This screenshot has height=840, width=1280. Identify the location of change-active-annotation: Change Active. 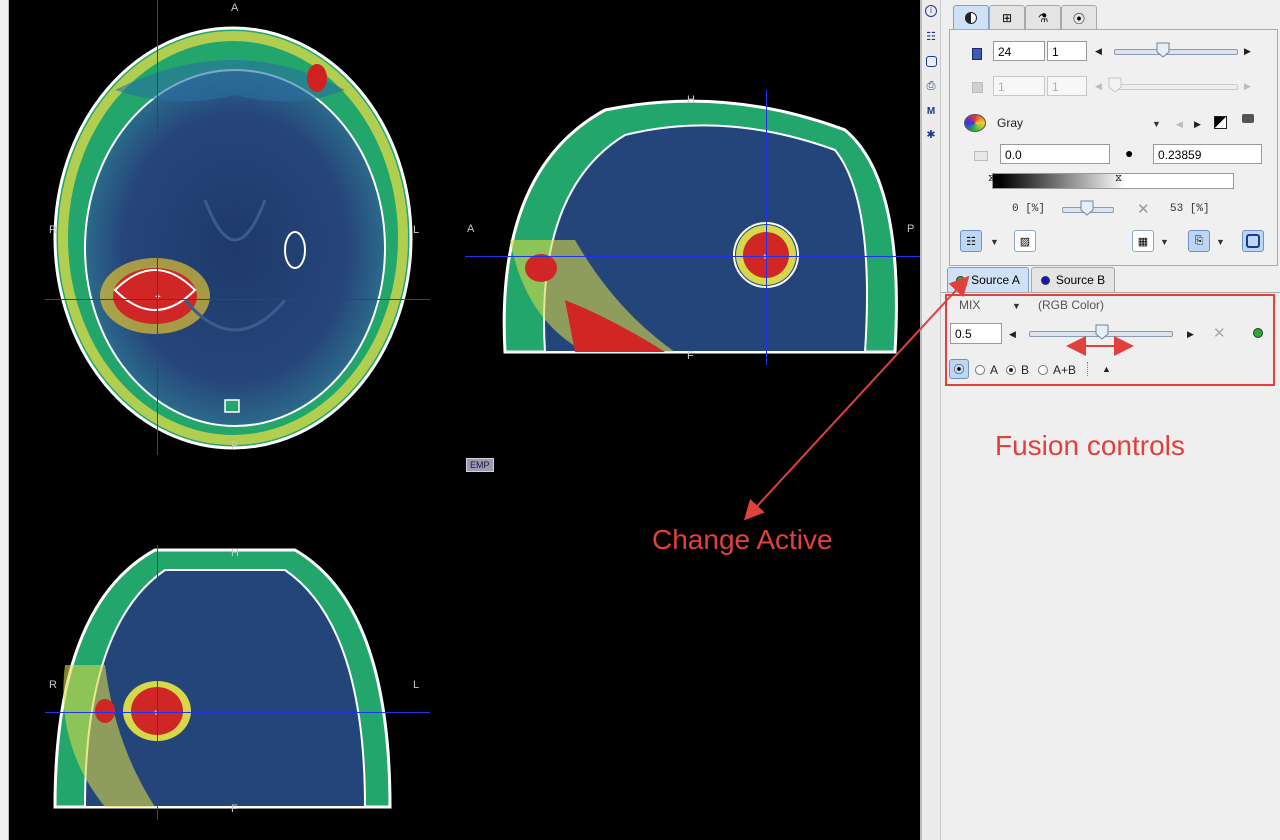
(742, 539).